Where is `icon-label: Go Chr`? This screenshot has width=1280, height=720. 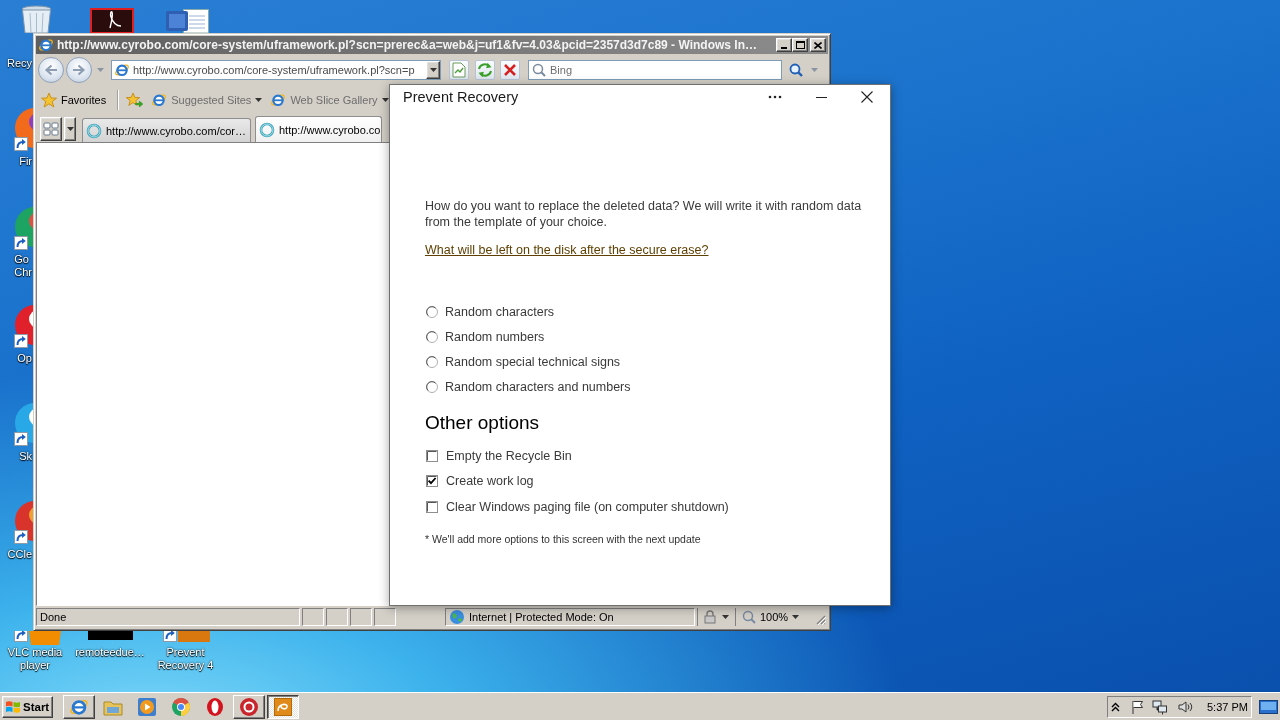 icon-label: Go Chr is located at coordinates (23, 266).